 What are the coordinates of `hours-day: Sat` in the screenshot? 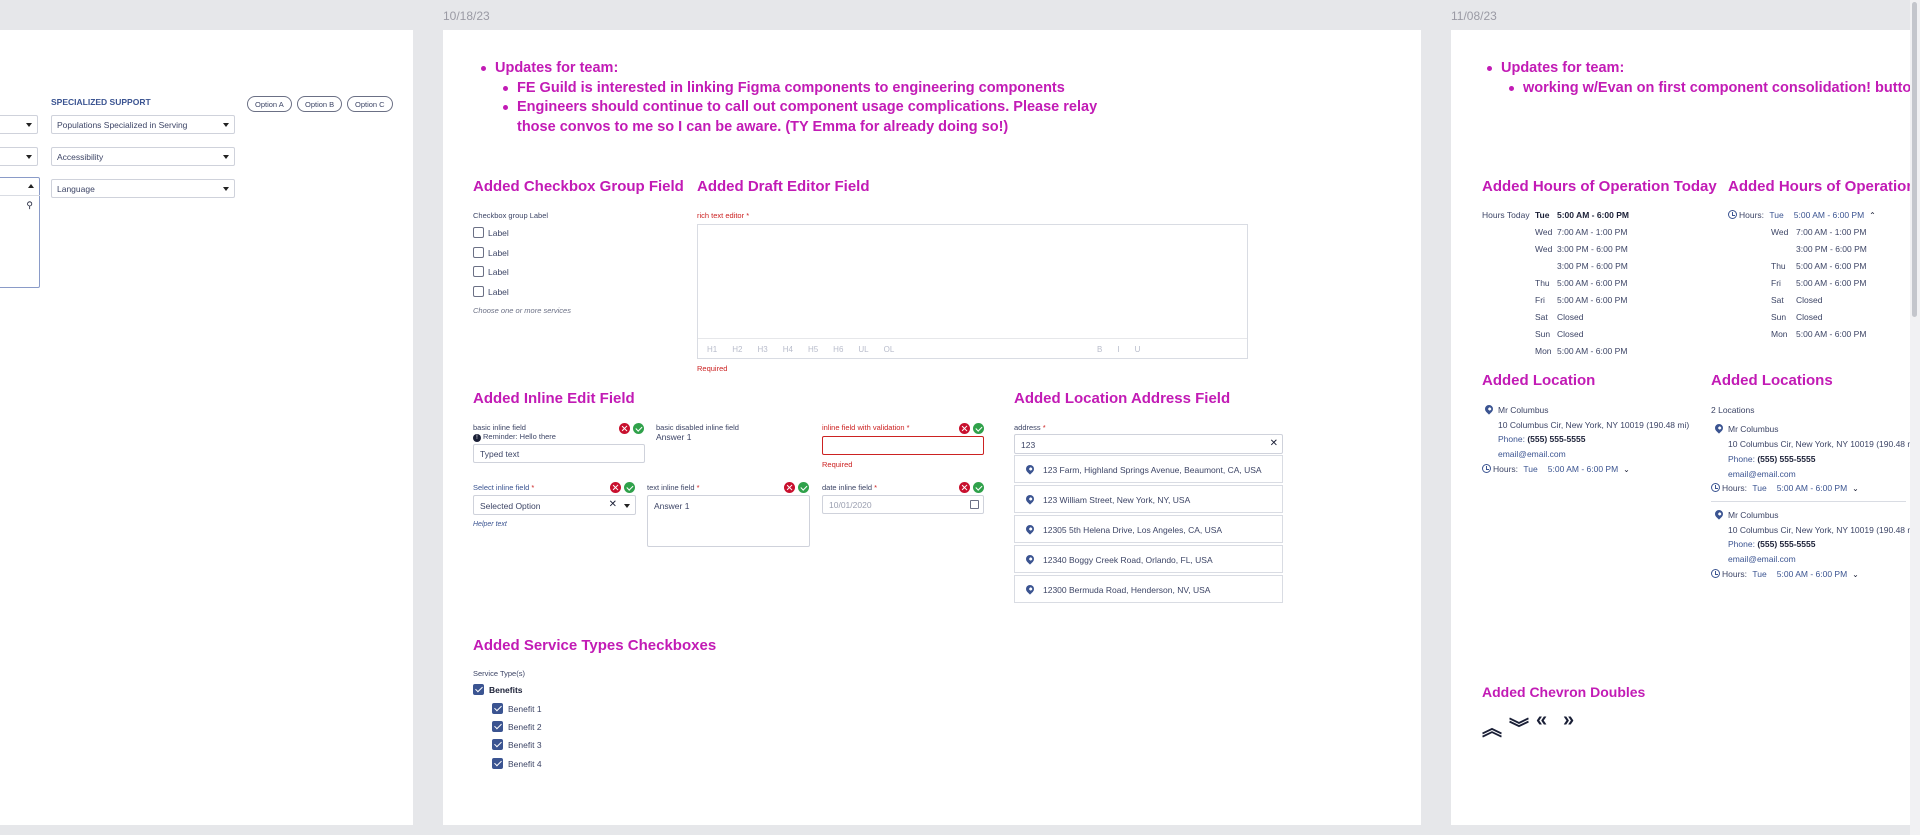 It's located at (1777, 300).